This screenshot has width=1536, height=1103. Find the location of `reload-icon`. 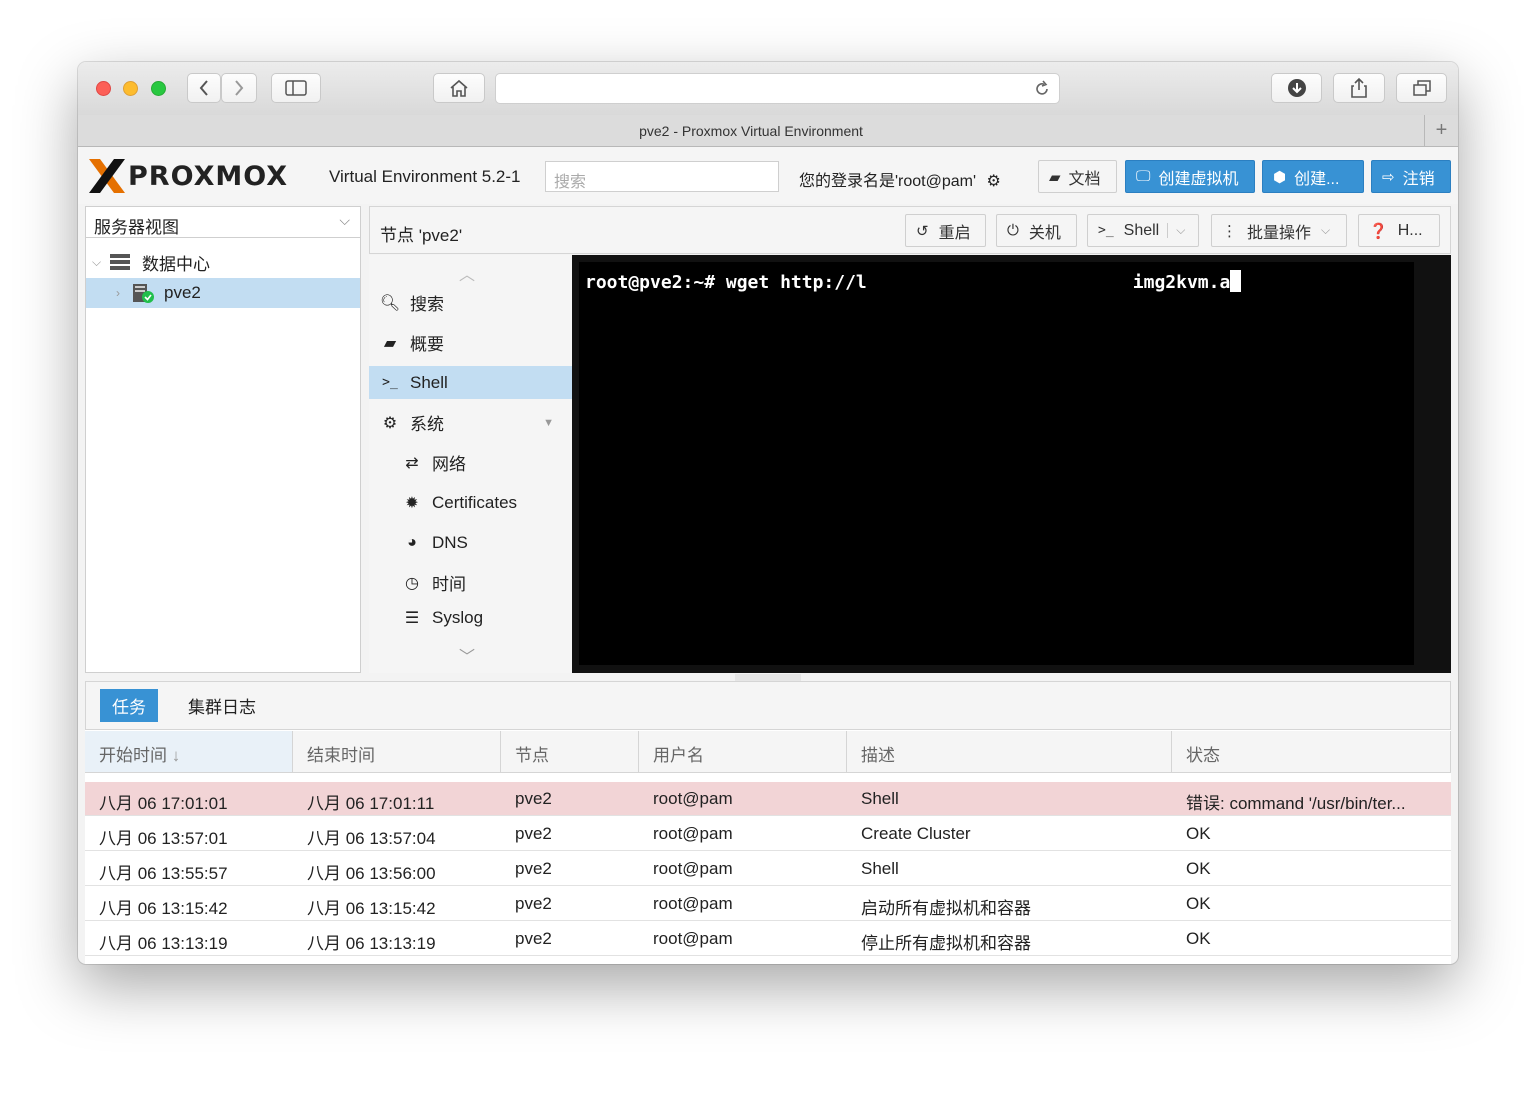

reload-icon is located at coordinates (1042, 89).